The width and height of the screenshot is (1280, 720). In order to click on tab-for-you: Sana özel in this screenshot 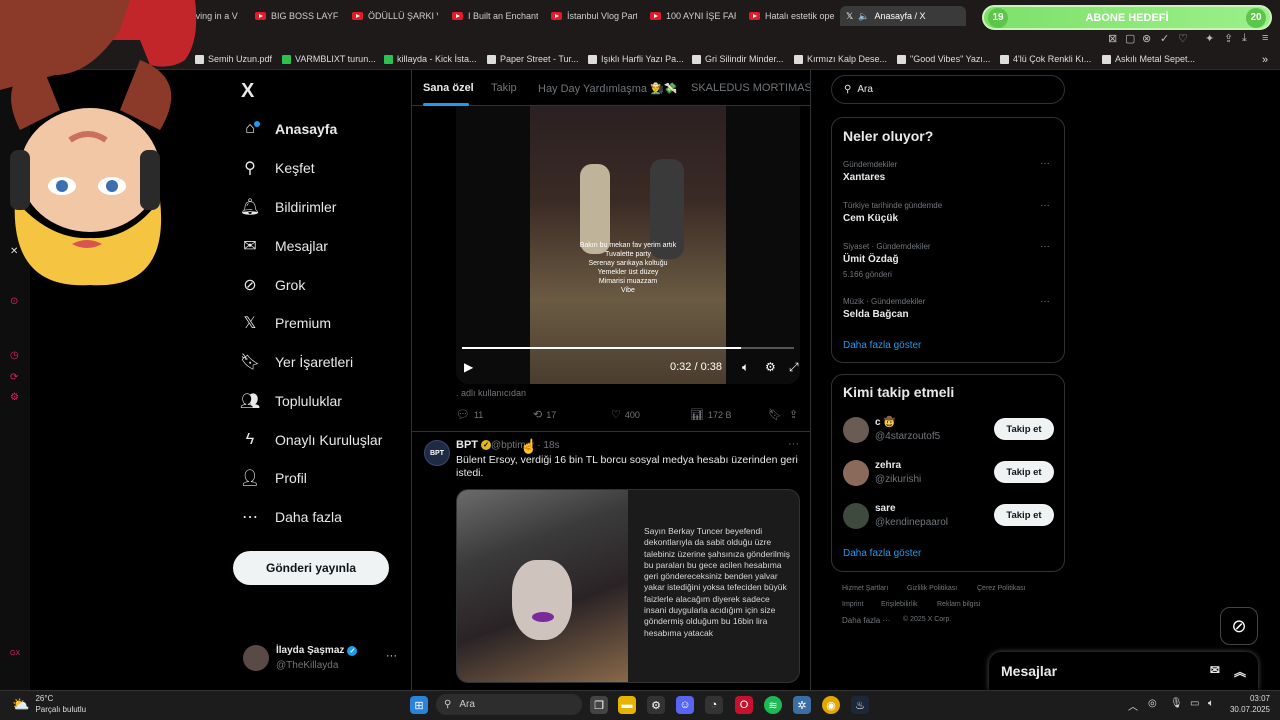, I will do `click(448, 88)`.